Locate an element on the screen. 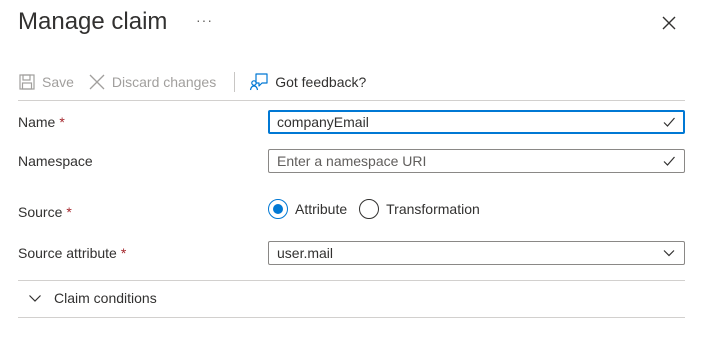 The image size is (702, 345). close-icon is located at coordinates (669, 23).